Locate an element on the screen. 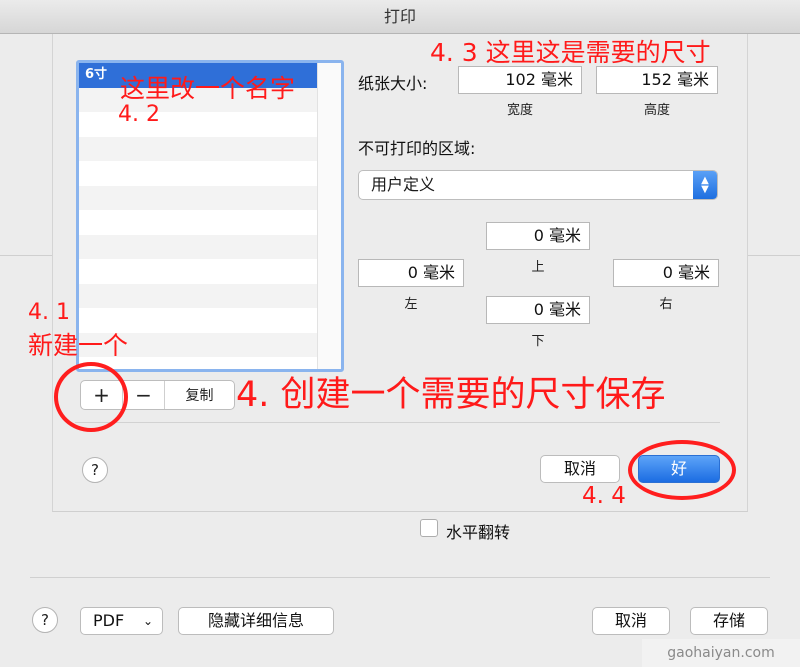 The width and height of the screenshot is (800, 667). background-divider-left is located at coordinates (26, 255).